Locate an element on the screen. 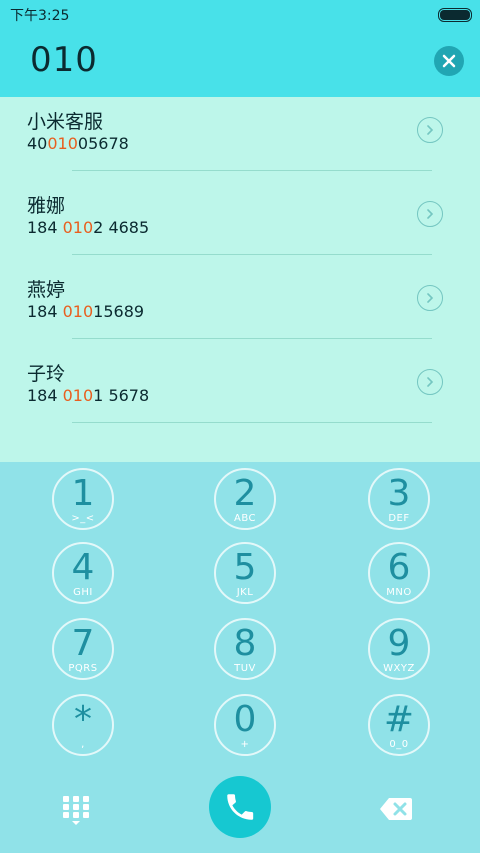 The width and height of the screenshot is (480, 853). call-button is located at coordinates (240, 807).